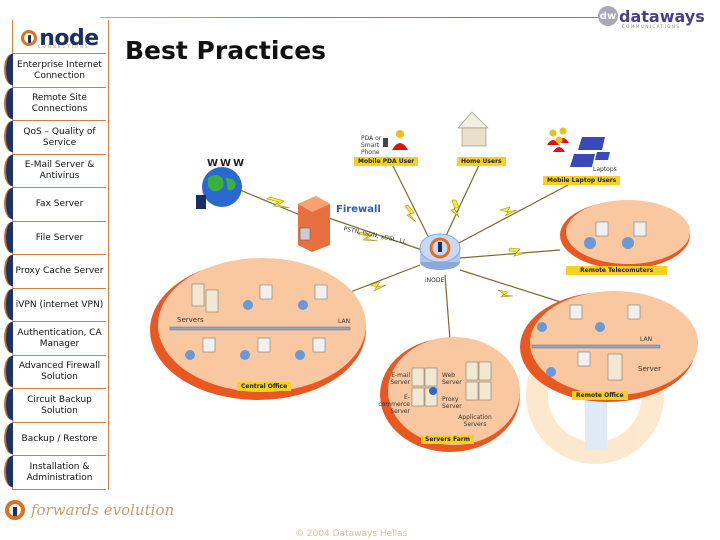 The image size is (720, 540). Describe the element at coordinates (15, 510) in the screenshot. I see `i-logo-icon` at that location.